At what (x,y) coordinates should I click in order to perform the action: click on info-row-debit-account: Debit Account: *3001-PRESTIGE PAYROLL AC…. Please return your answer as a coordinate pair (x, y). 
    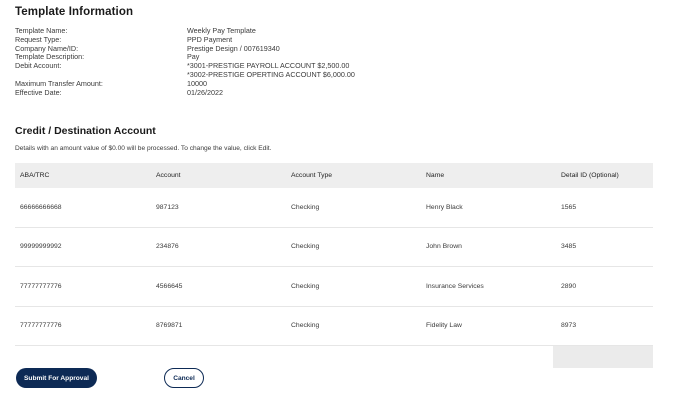
    Looking at the image, I should click on (185, 70).